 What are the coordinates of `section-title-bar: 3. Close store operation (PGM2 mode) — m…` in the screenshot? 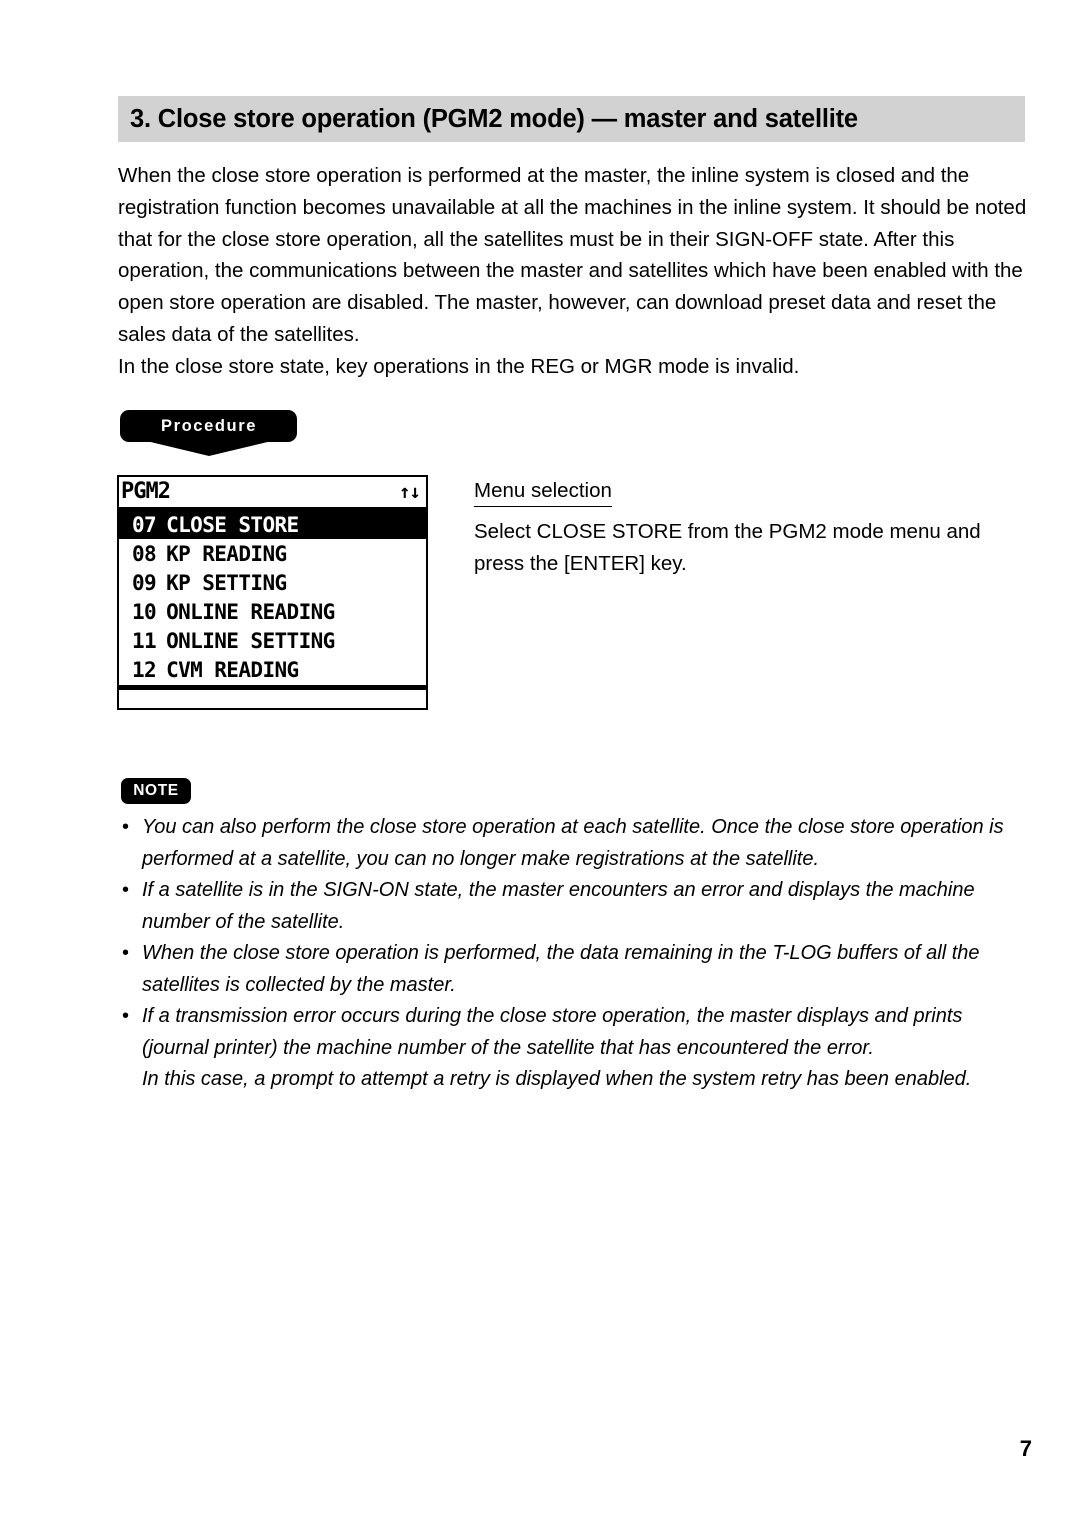 It's located at (571, 119).